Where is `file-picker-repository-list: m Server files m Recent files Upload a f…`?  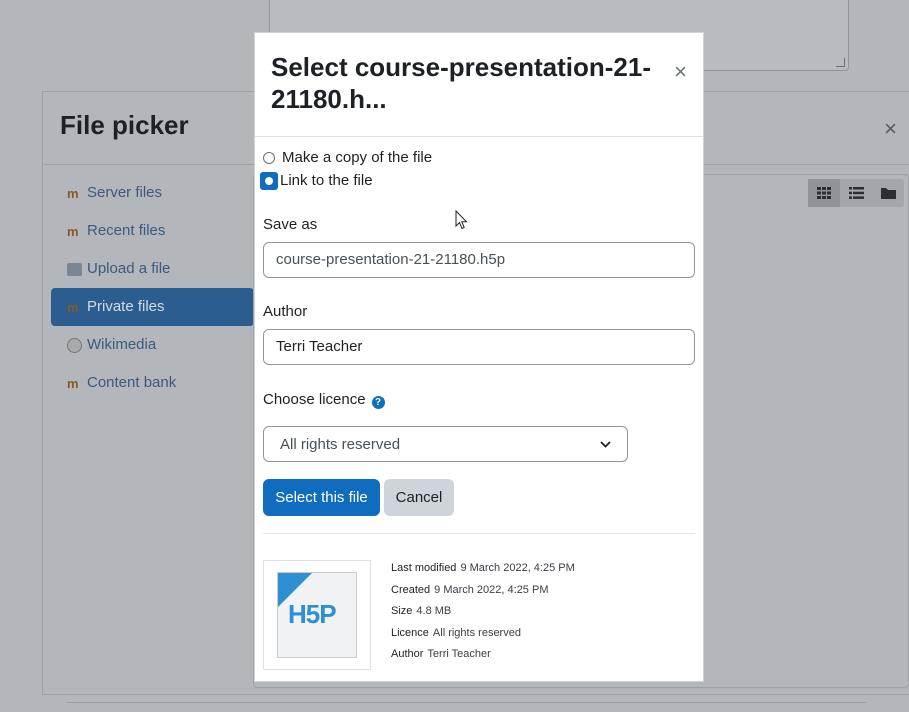
file-picker-repository-list: m Server files m Recent files Upload a f… is located at coordinates (152, 288).